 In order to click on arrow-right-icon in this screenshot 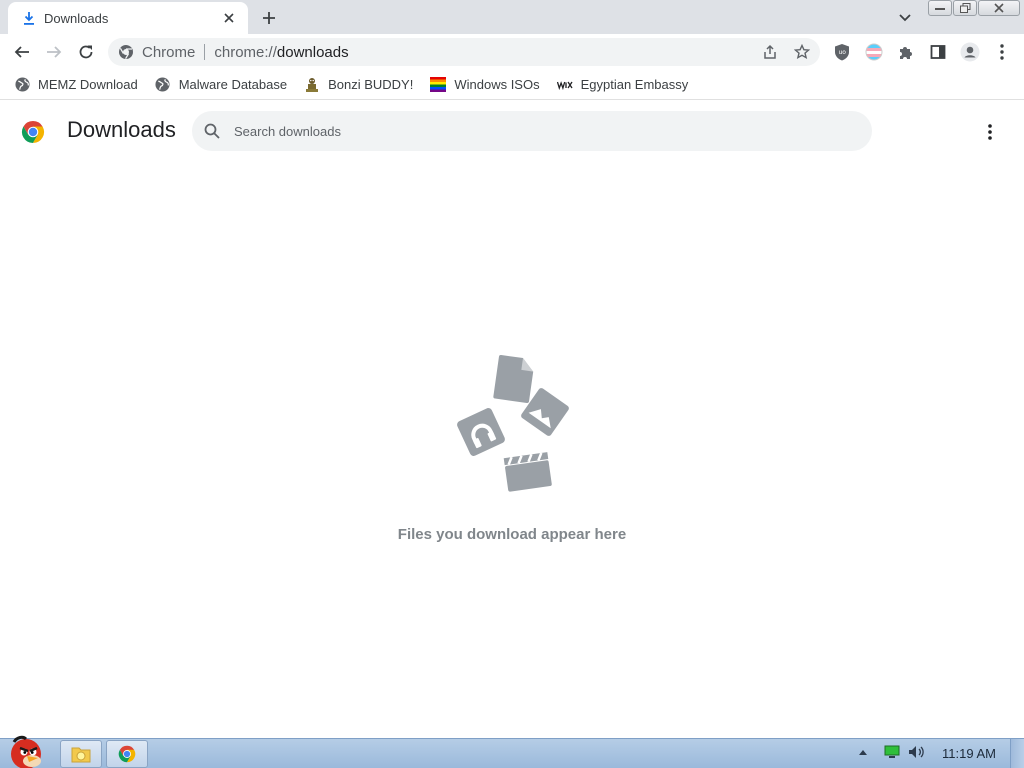, I will do `click(54, 52)`.